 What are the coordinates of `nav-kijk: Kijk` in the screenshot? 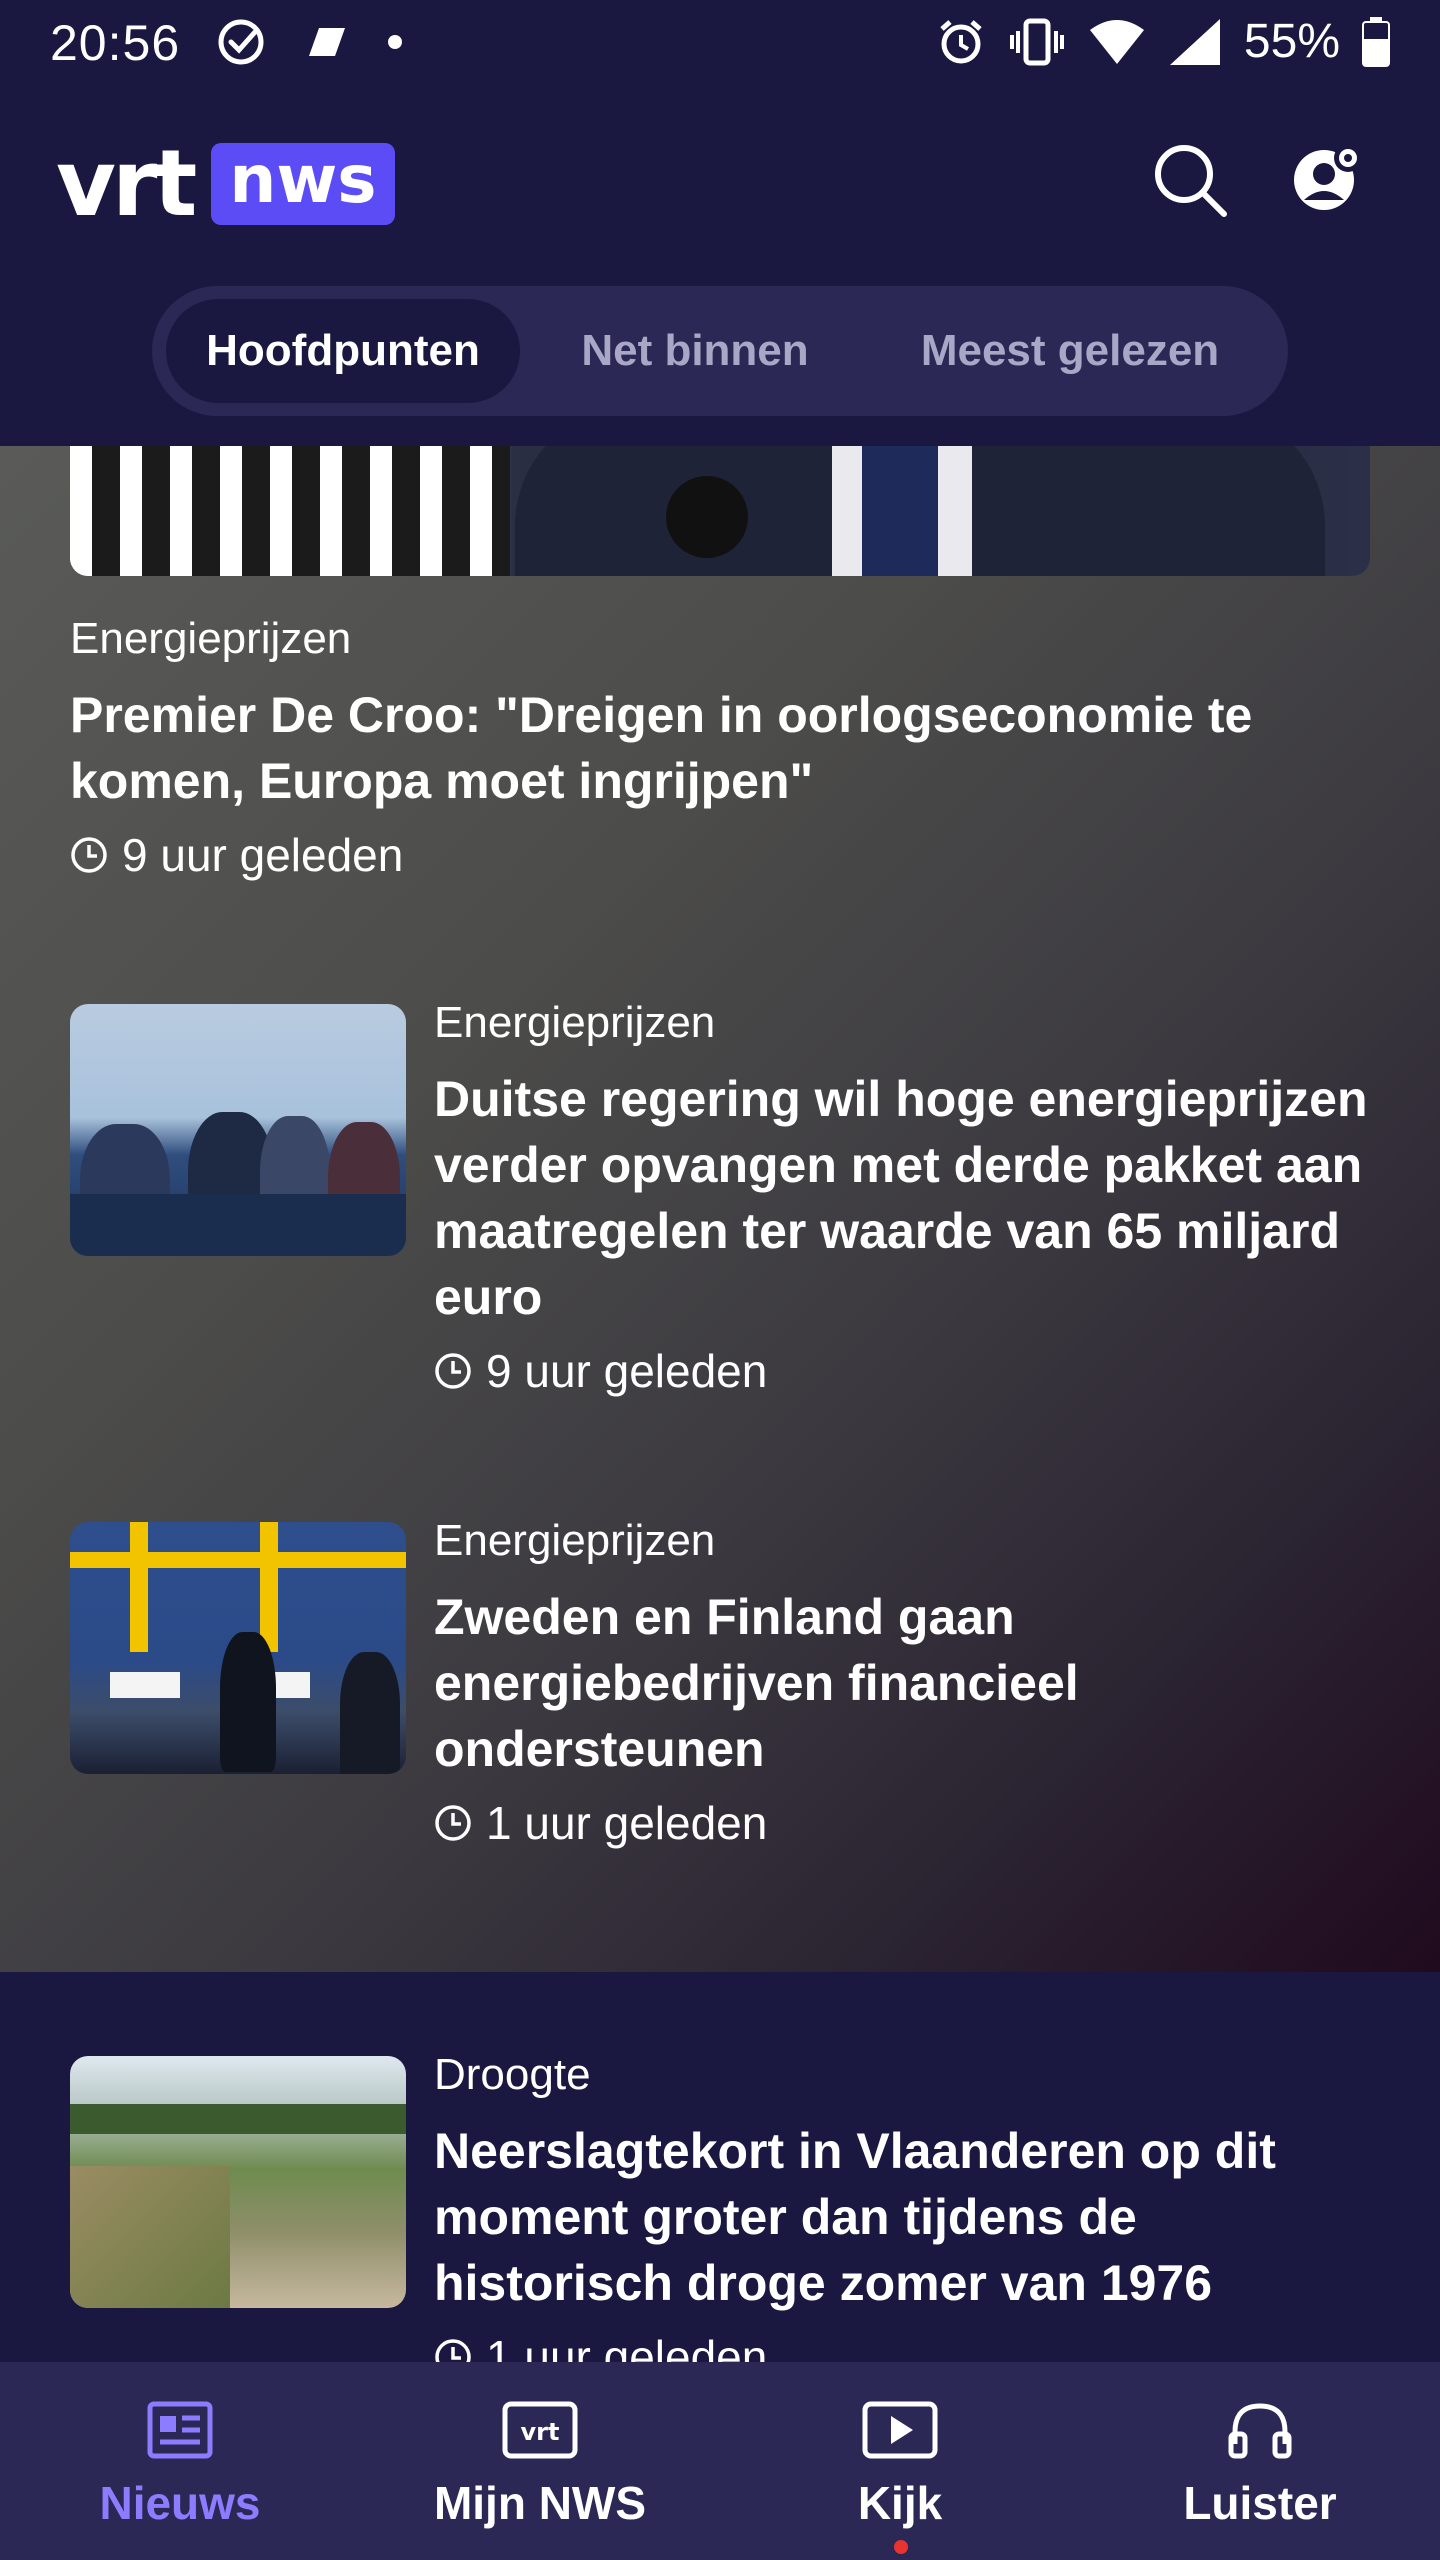 It's located at (900, 2465).